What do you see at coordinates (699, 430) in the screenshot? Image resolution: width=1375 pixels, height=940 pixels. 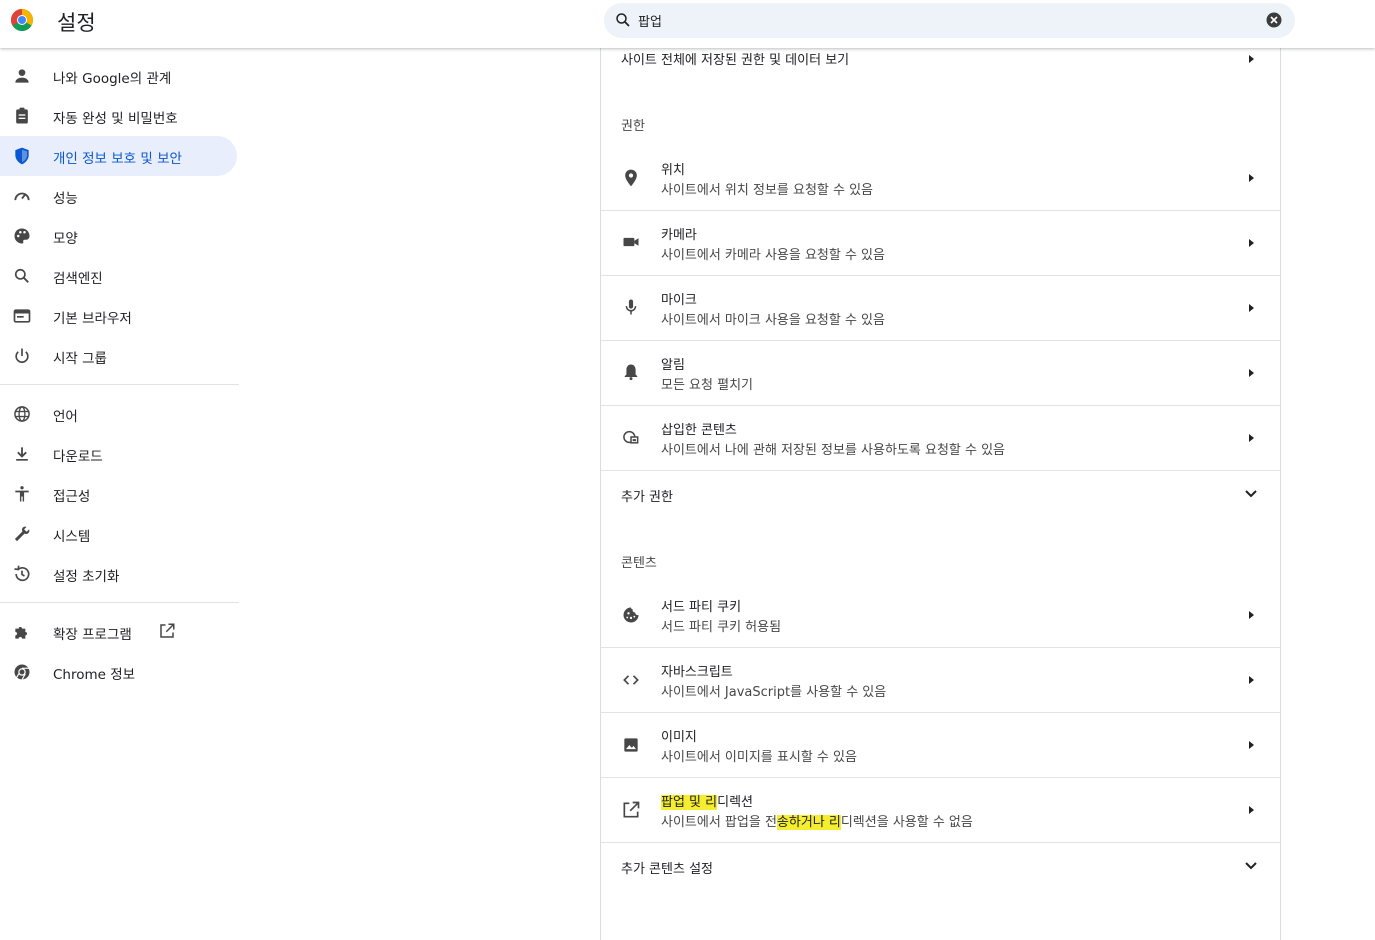 I see `permission-title: 삽입한 콘텐츠` at bounding box center [699, 430].